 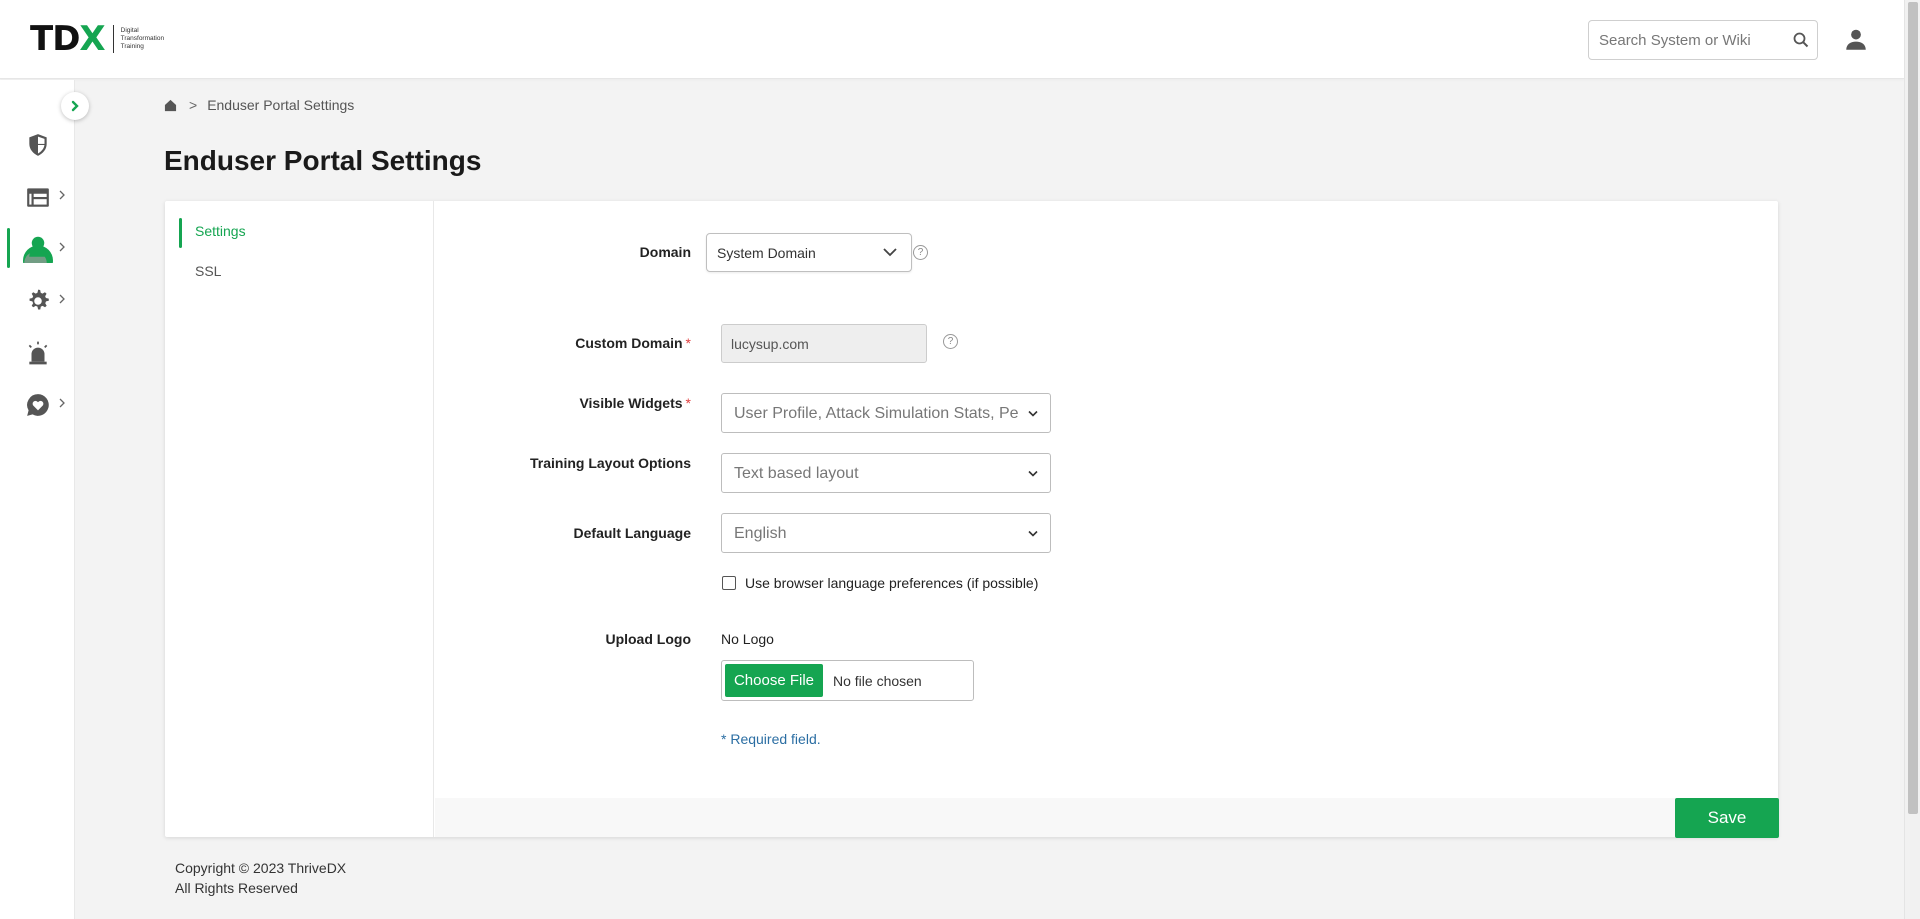 What do you see at coordinates (170, 105) in the screenshot?
I see `home-icon` at bounding box center [170, 105].